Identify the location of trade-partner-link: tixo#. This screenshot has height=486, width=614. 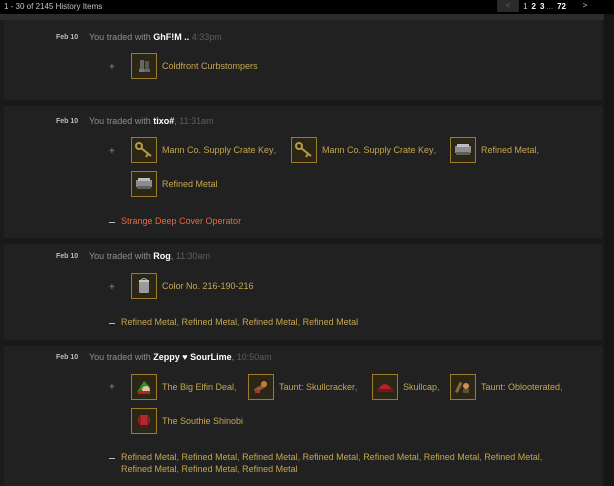
(163, 121).